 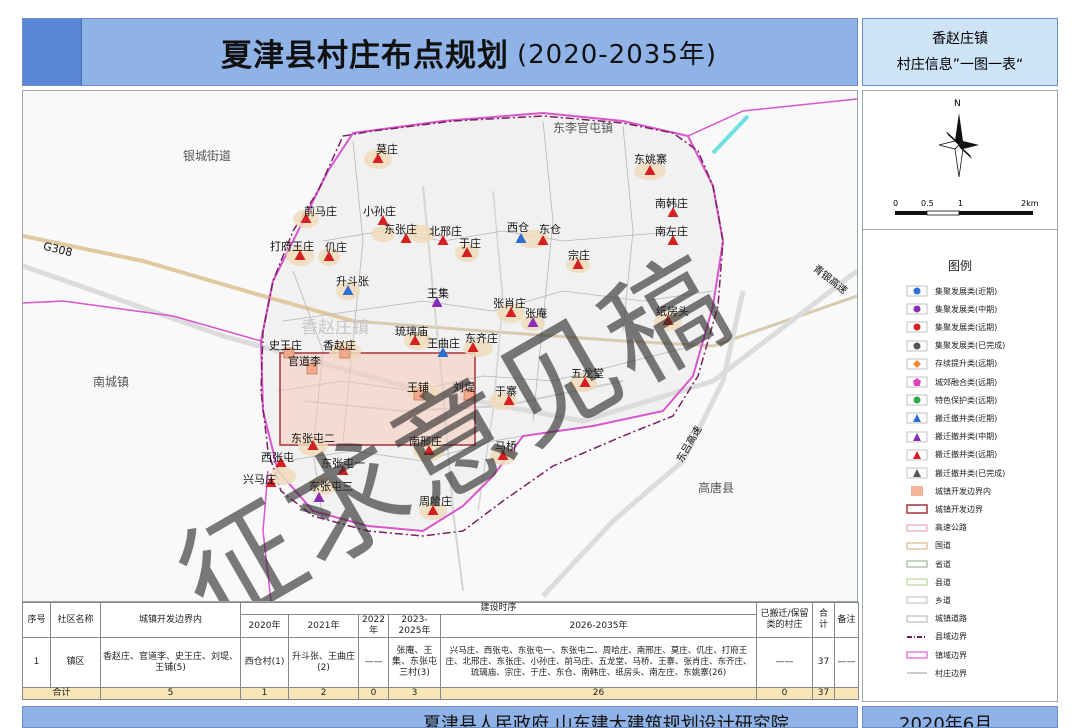 I want to click on village-label: 王集, so click(x=438, y=293).